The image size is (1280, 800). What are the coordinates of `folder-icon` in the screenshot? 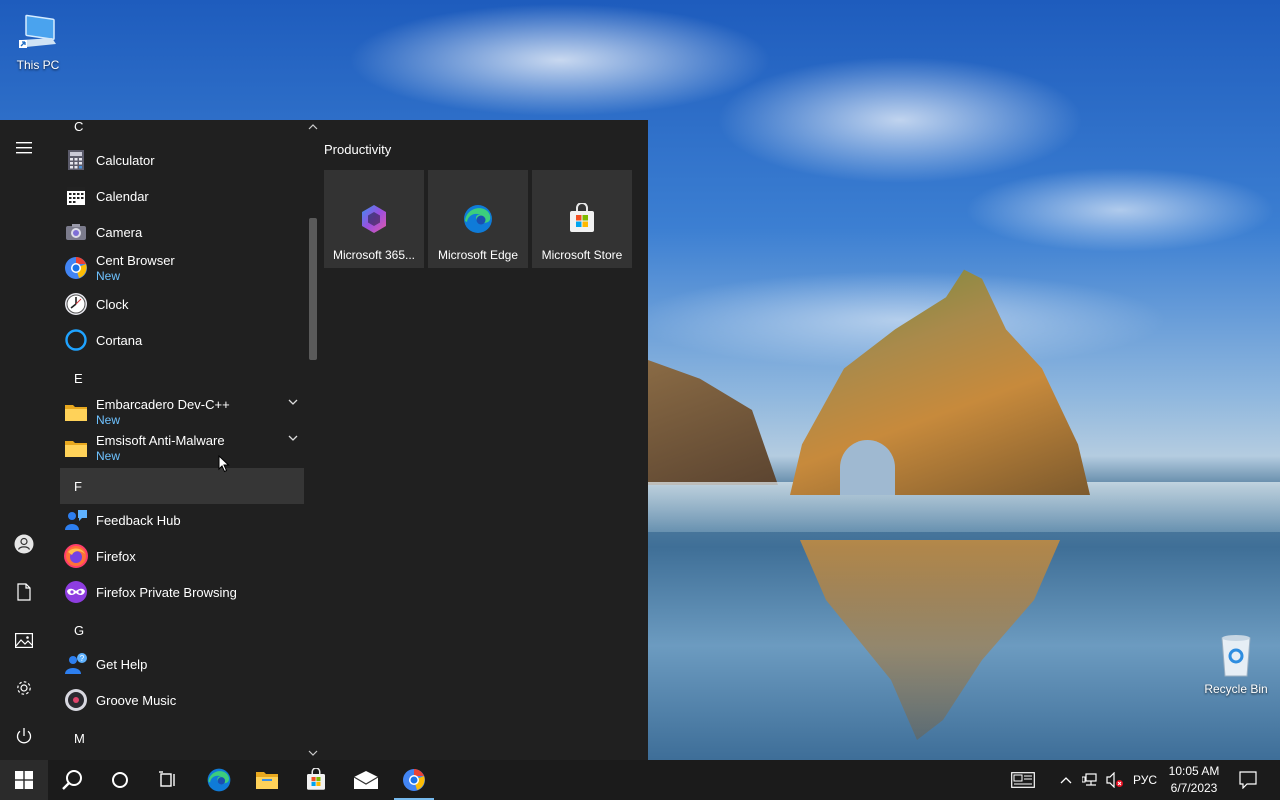 It's located at (76, 412).